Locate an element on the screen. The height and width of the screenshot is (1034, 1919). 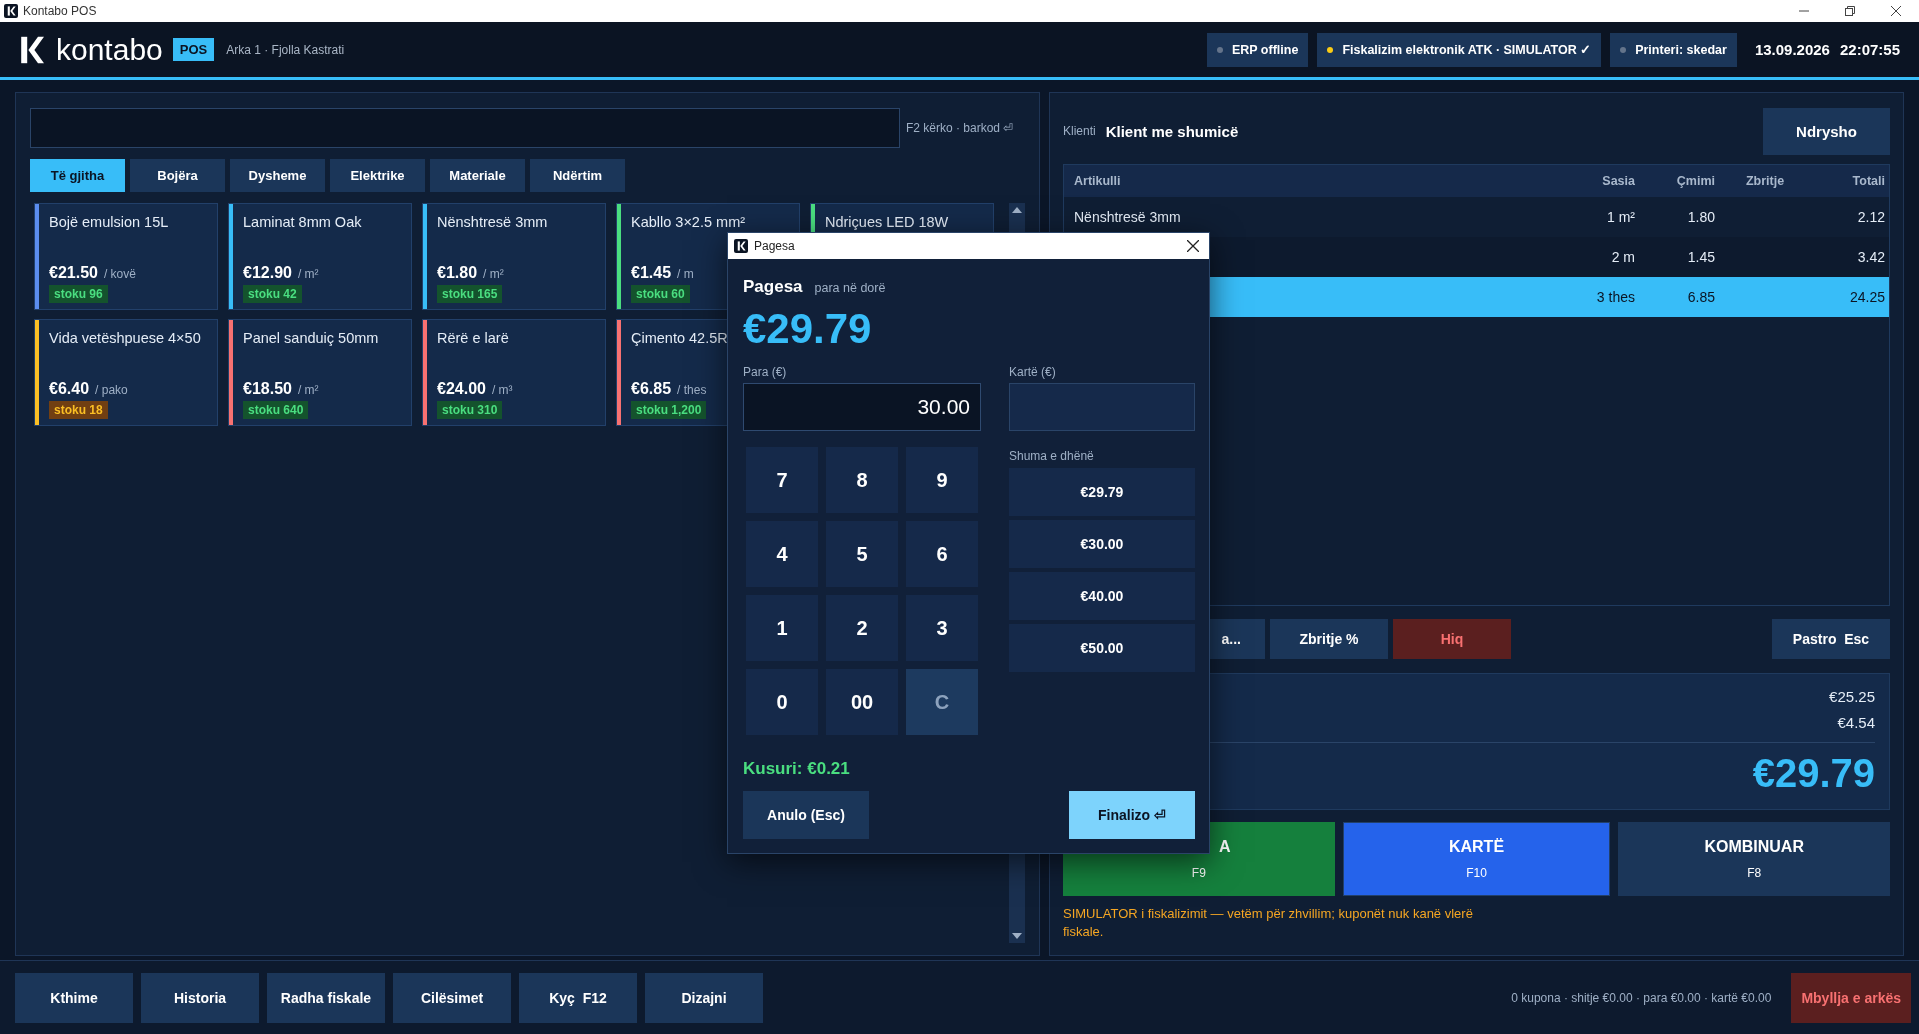
stock-badge: stoku 310 is located at coordinates (470, 410).